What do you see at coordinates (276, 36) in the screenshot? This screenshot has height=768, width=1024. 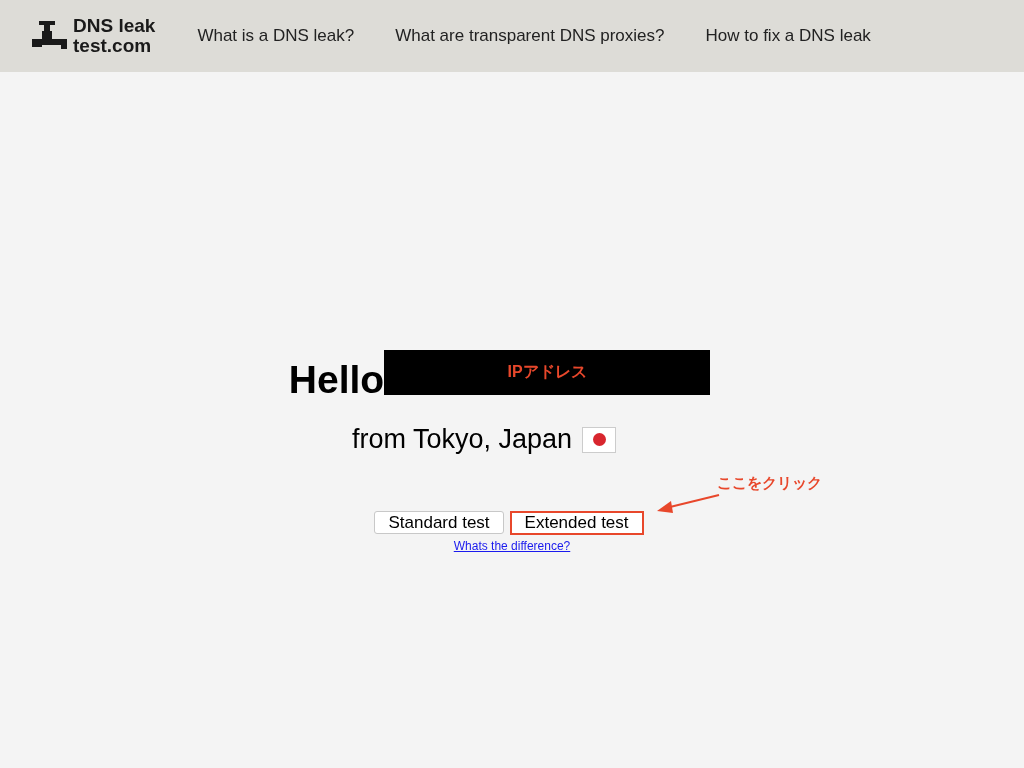 I see `nav-link: What is a DNS leak?` at bounding box center [276, 36].